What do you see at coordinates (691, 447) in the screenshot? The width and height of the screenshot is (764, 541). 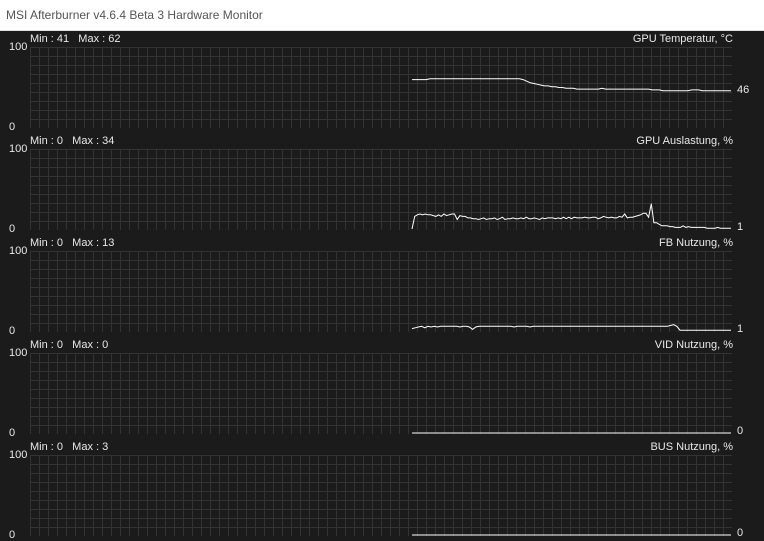 I see `graph-title: BUS Nutzung, %` at bounding box center [691, 447].